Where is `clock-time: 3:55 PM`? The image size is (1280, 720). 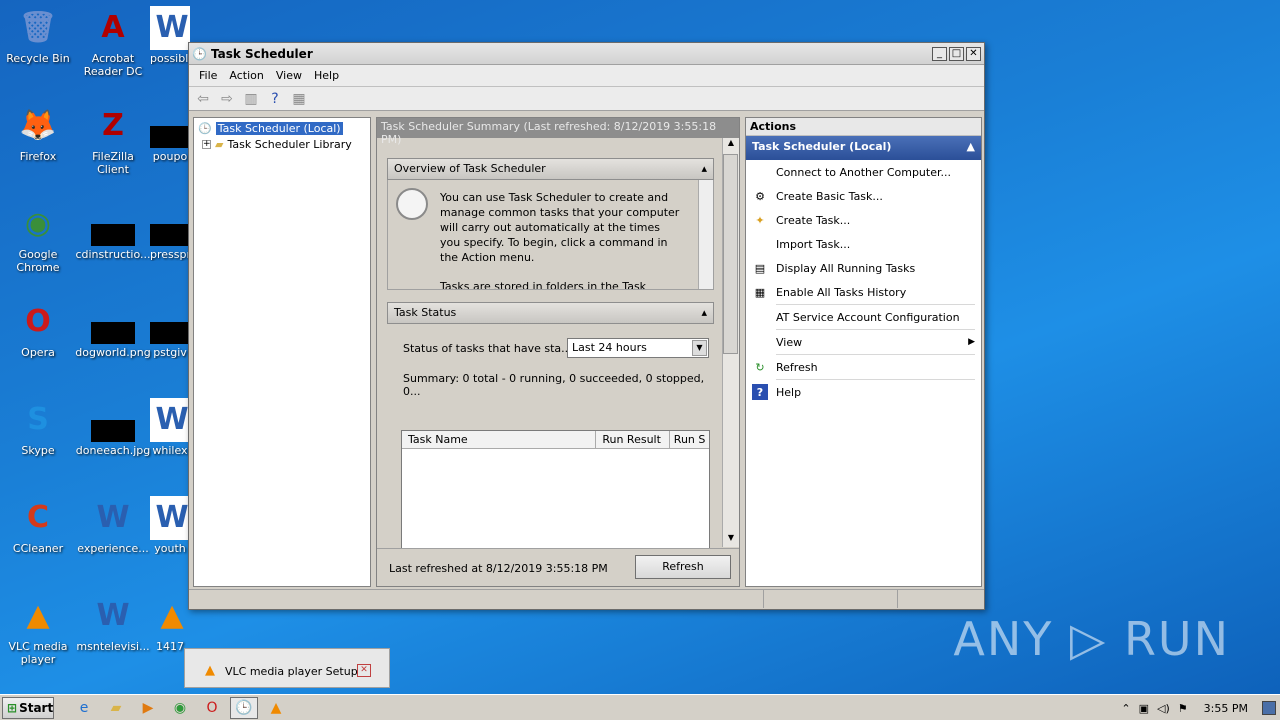
clock-time: 3:55 PM is located at coordinates (1226, 708).